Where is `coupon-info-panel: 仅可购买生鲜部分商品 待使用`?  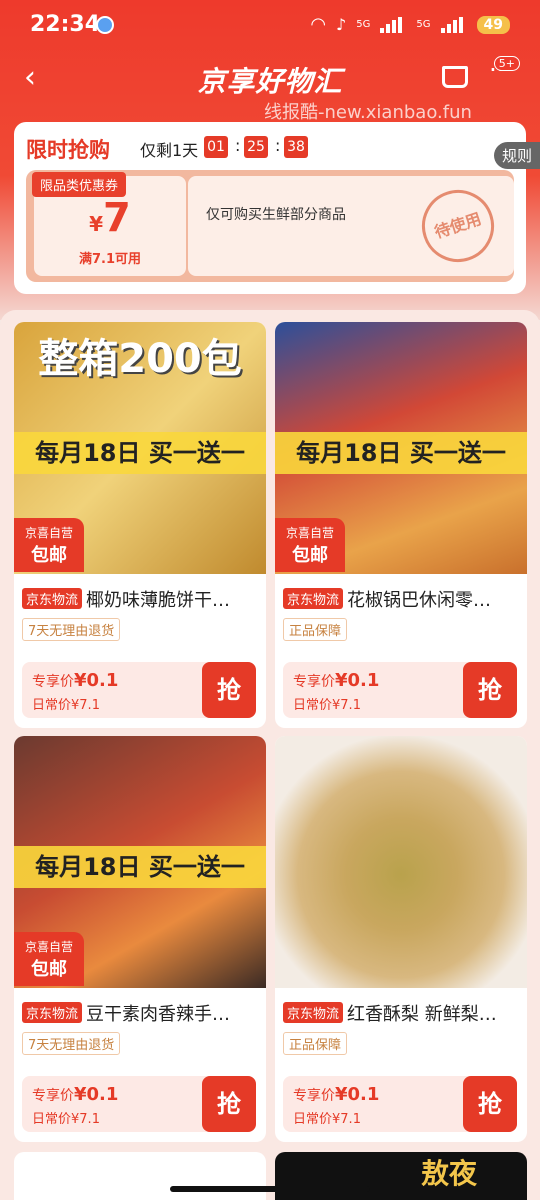
coupon-info-panel: 仅可购买生鲜部分商品 待使用 is located at coordinates (351, 226).